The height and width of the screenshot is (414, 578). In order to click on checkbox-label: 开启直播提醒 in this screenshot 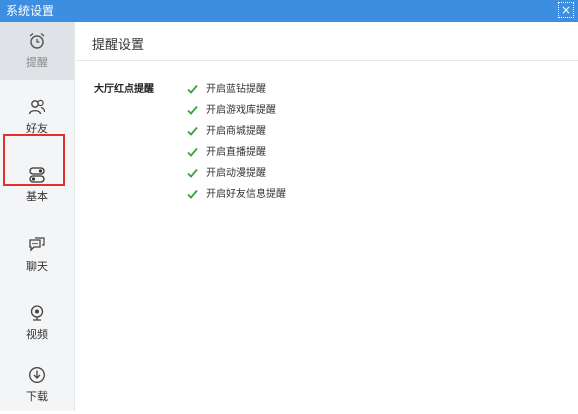, I will do `click(236, 152)`.